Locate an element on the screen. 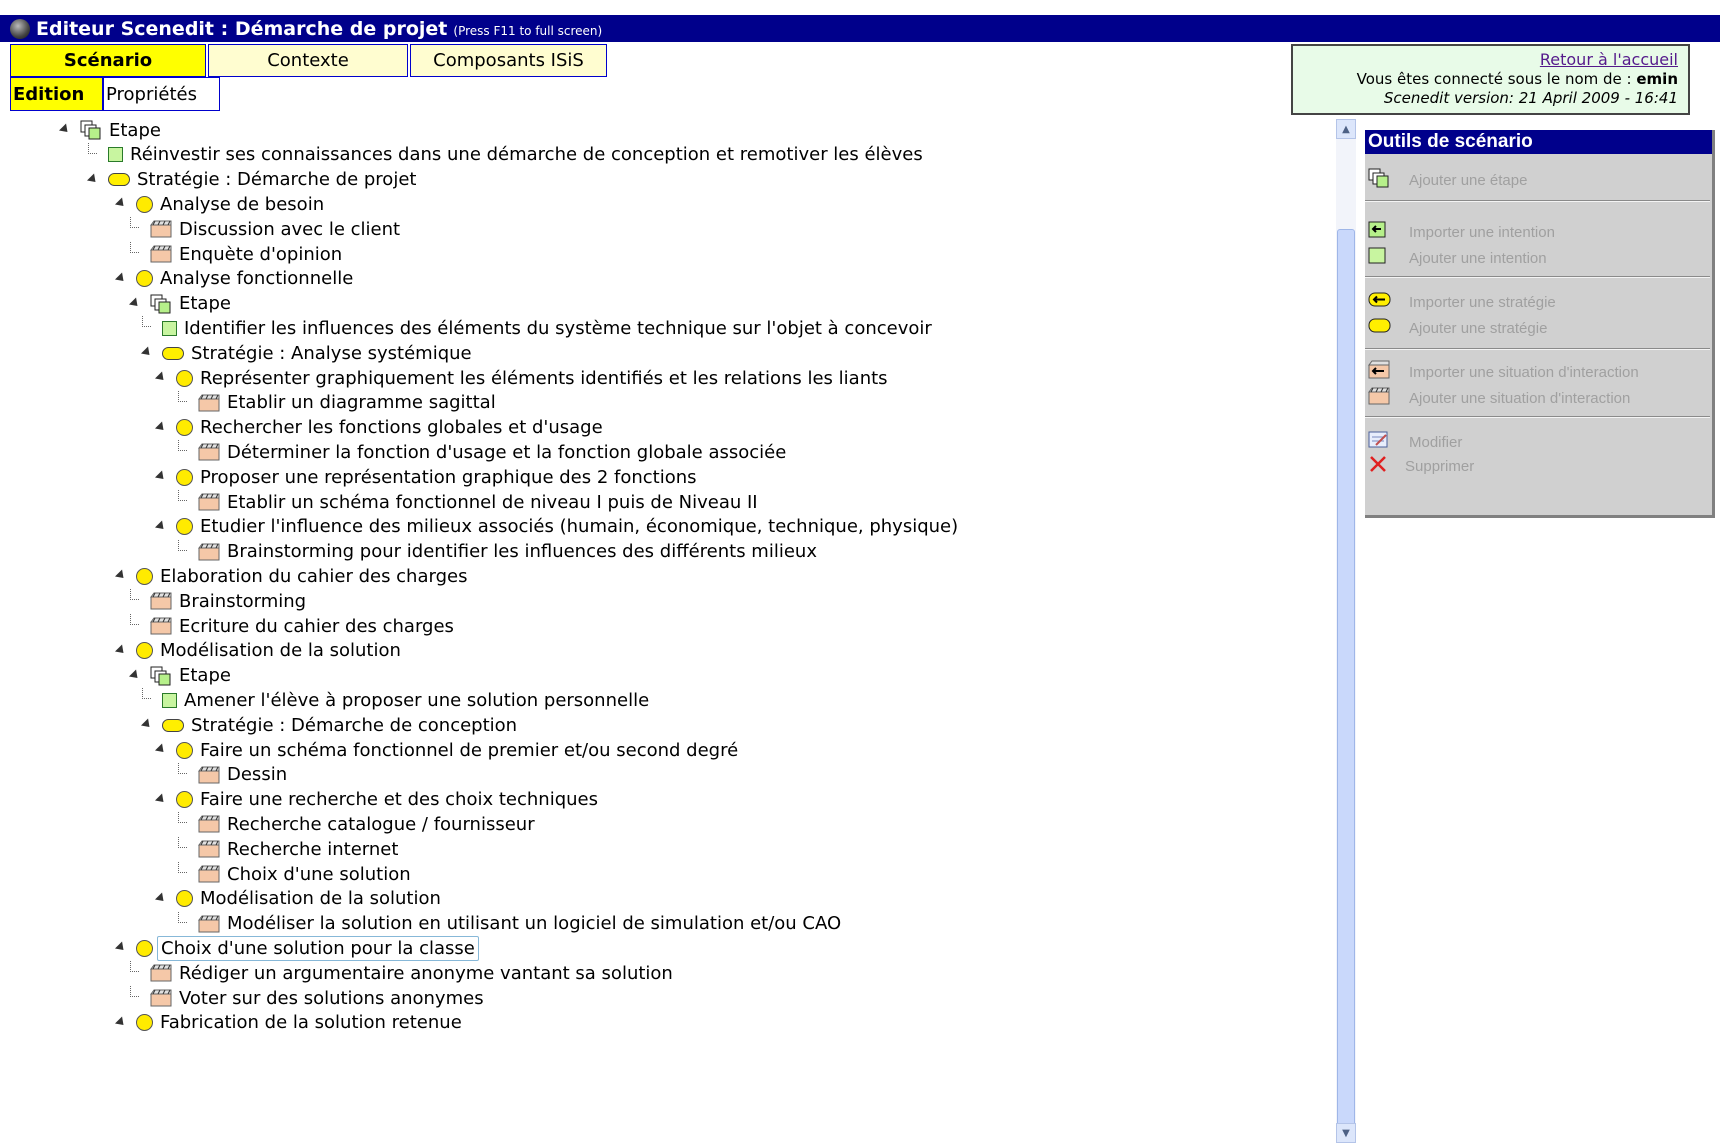 The width and height of the screenshot is (1720, 1143). tree-node-situation: Choix d'une solution is located at coordinates (296, 874).